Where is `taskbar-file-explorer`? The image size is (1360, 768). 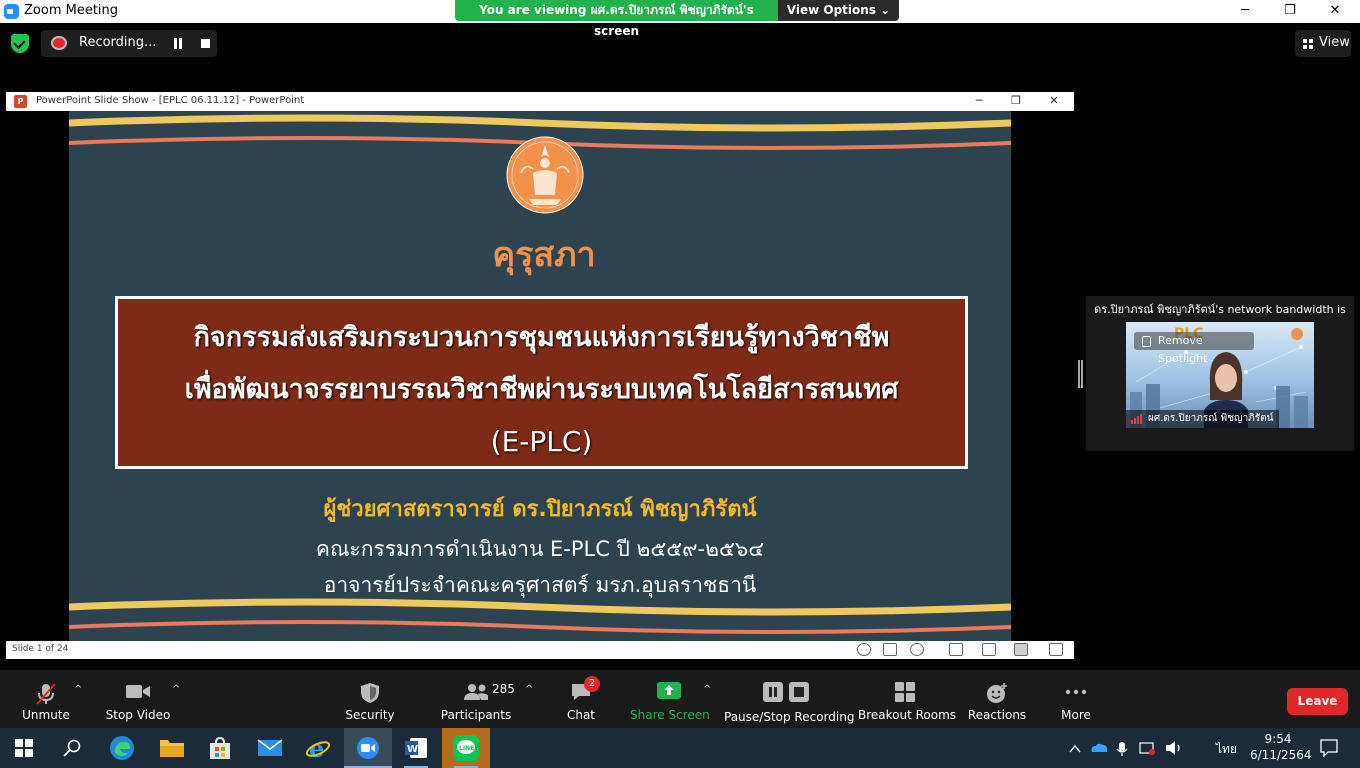 taskbar-file-explorer is located at coordinates (172, 748).